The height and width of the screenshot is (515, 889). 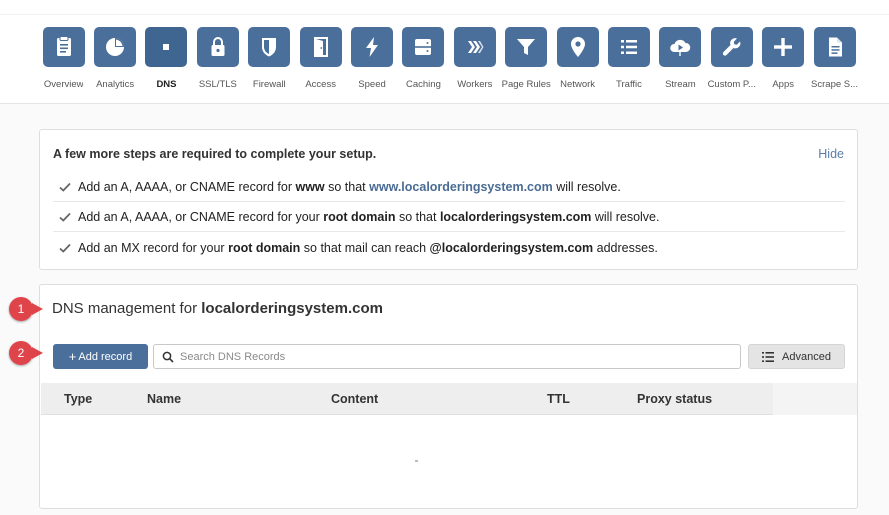 I want to click on nav-item-caching: Caching, so click(x=423, y=58).